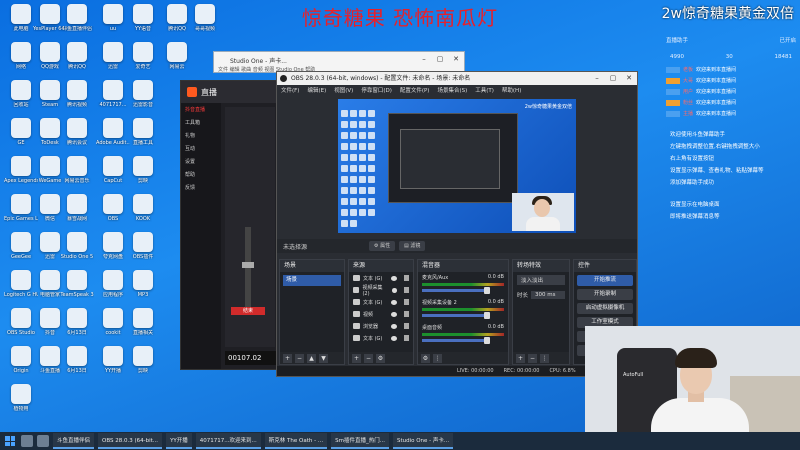 The image size is (800, 450). Describe the element at coordinates (415, 91) in the screenshot. I see `obs-menu-item: 配置文件(P)` at that location.